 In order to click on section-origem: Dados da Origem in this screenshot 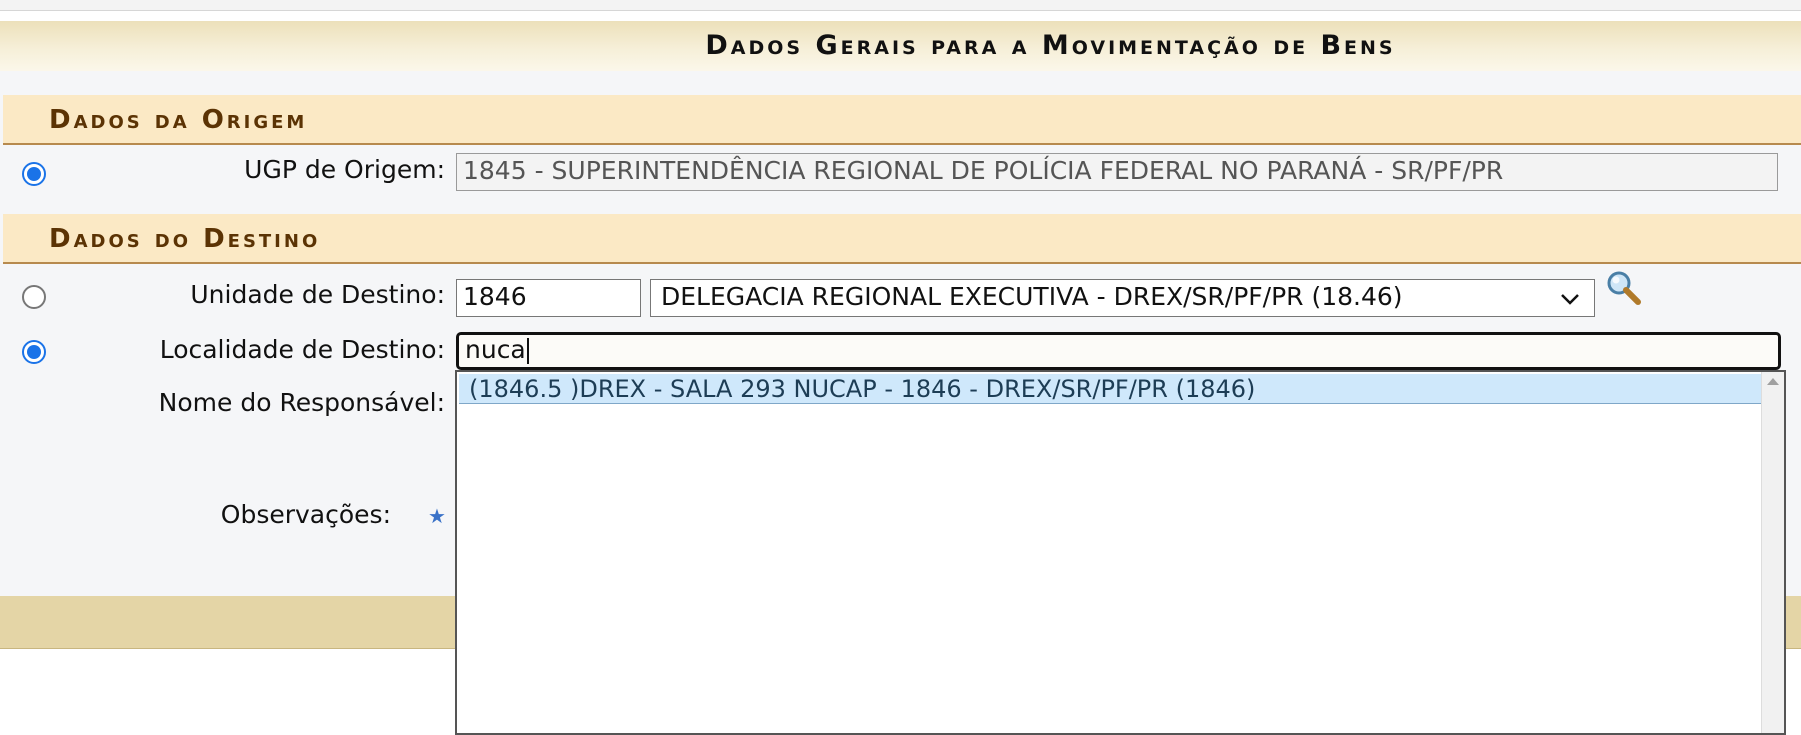, I will do `click(902, 120)`.